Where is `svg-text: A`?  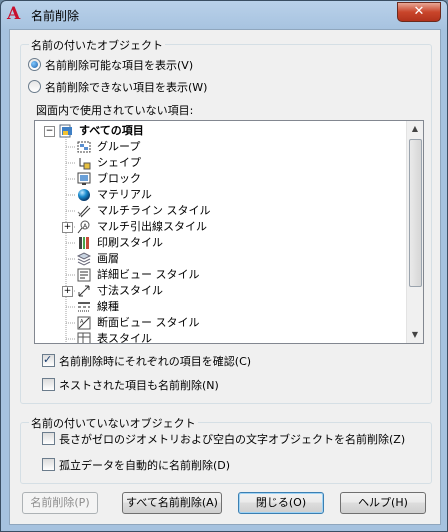
svg-text: A is located at coordinates (82, 322).